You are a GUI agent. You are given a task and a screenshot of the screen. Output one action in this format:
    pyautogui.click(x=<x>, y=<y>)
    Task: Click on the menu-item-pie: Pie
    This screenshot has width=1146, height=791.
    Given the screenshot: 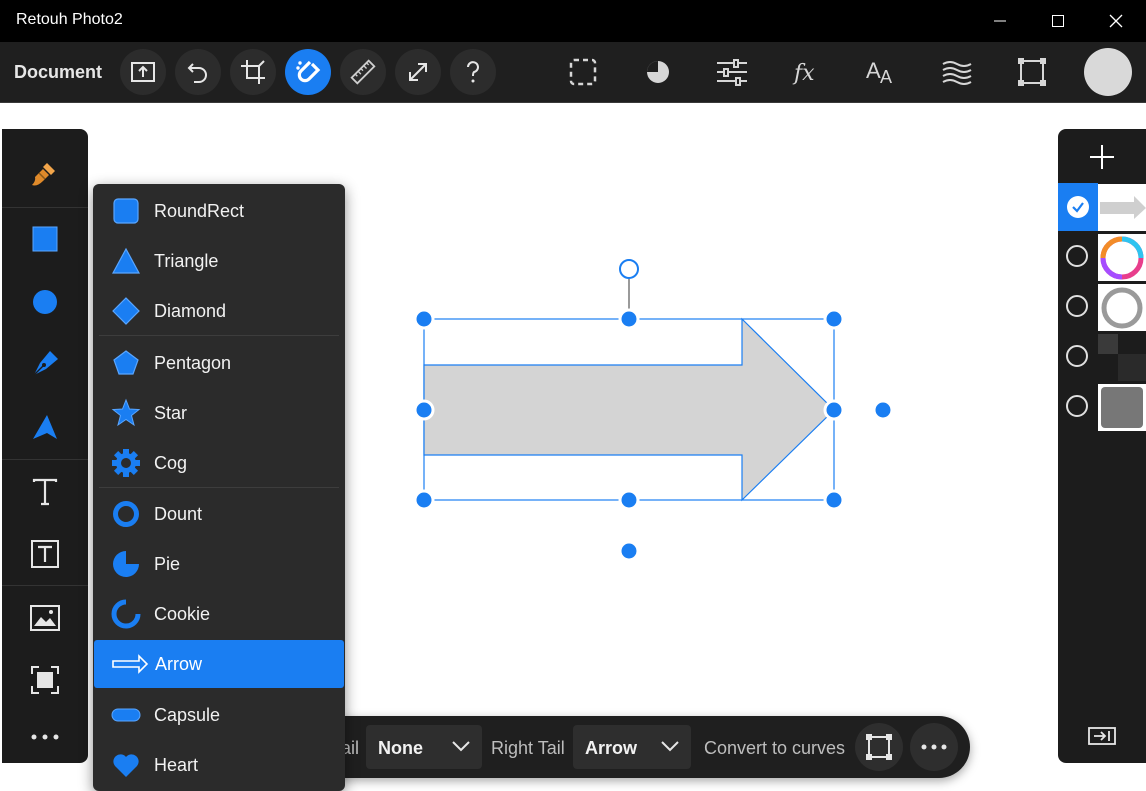 What is the action you would take?
    pyautogui.click(x=219, y=564)
    